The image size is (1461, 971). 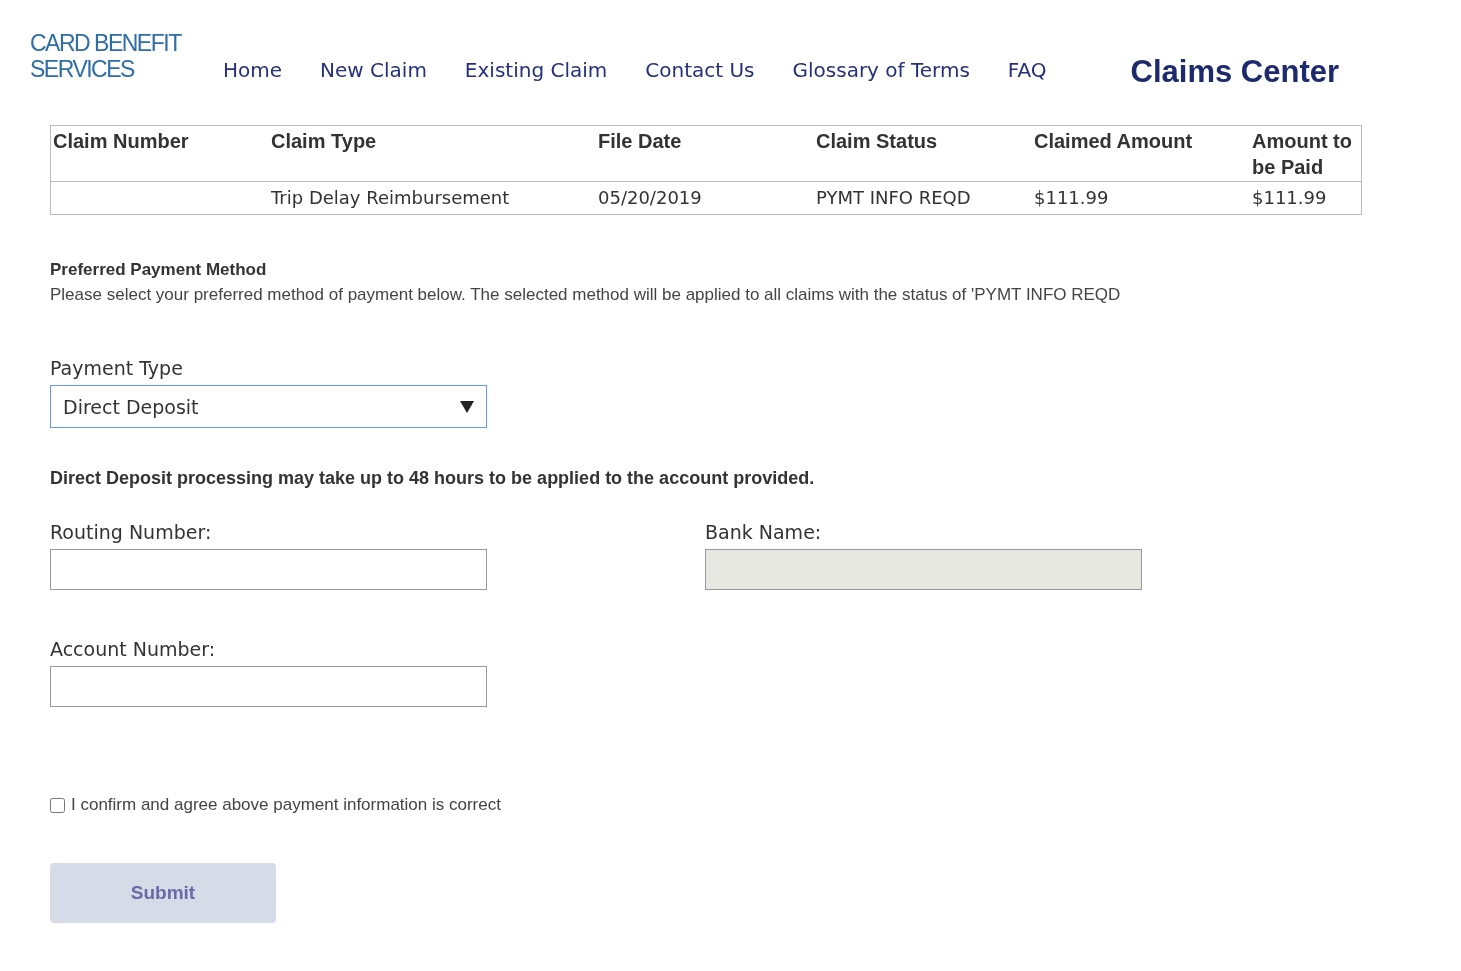 I want to click on field-label: Account Number:, so click(x=133, y=649).